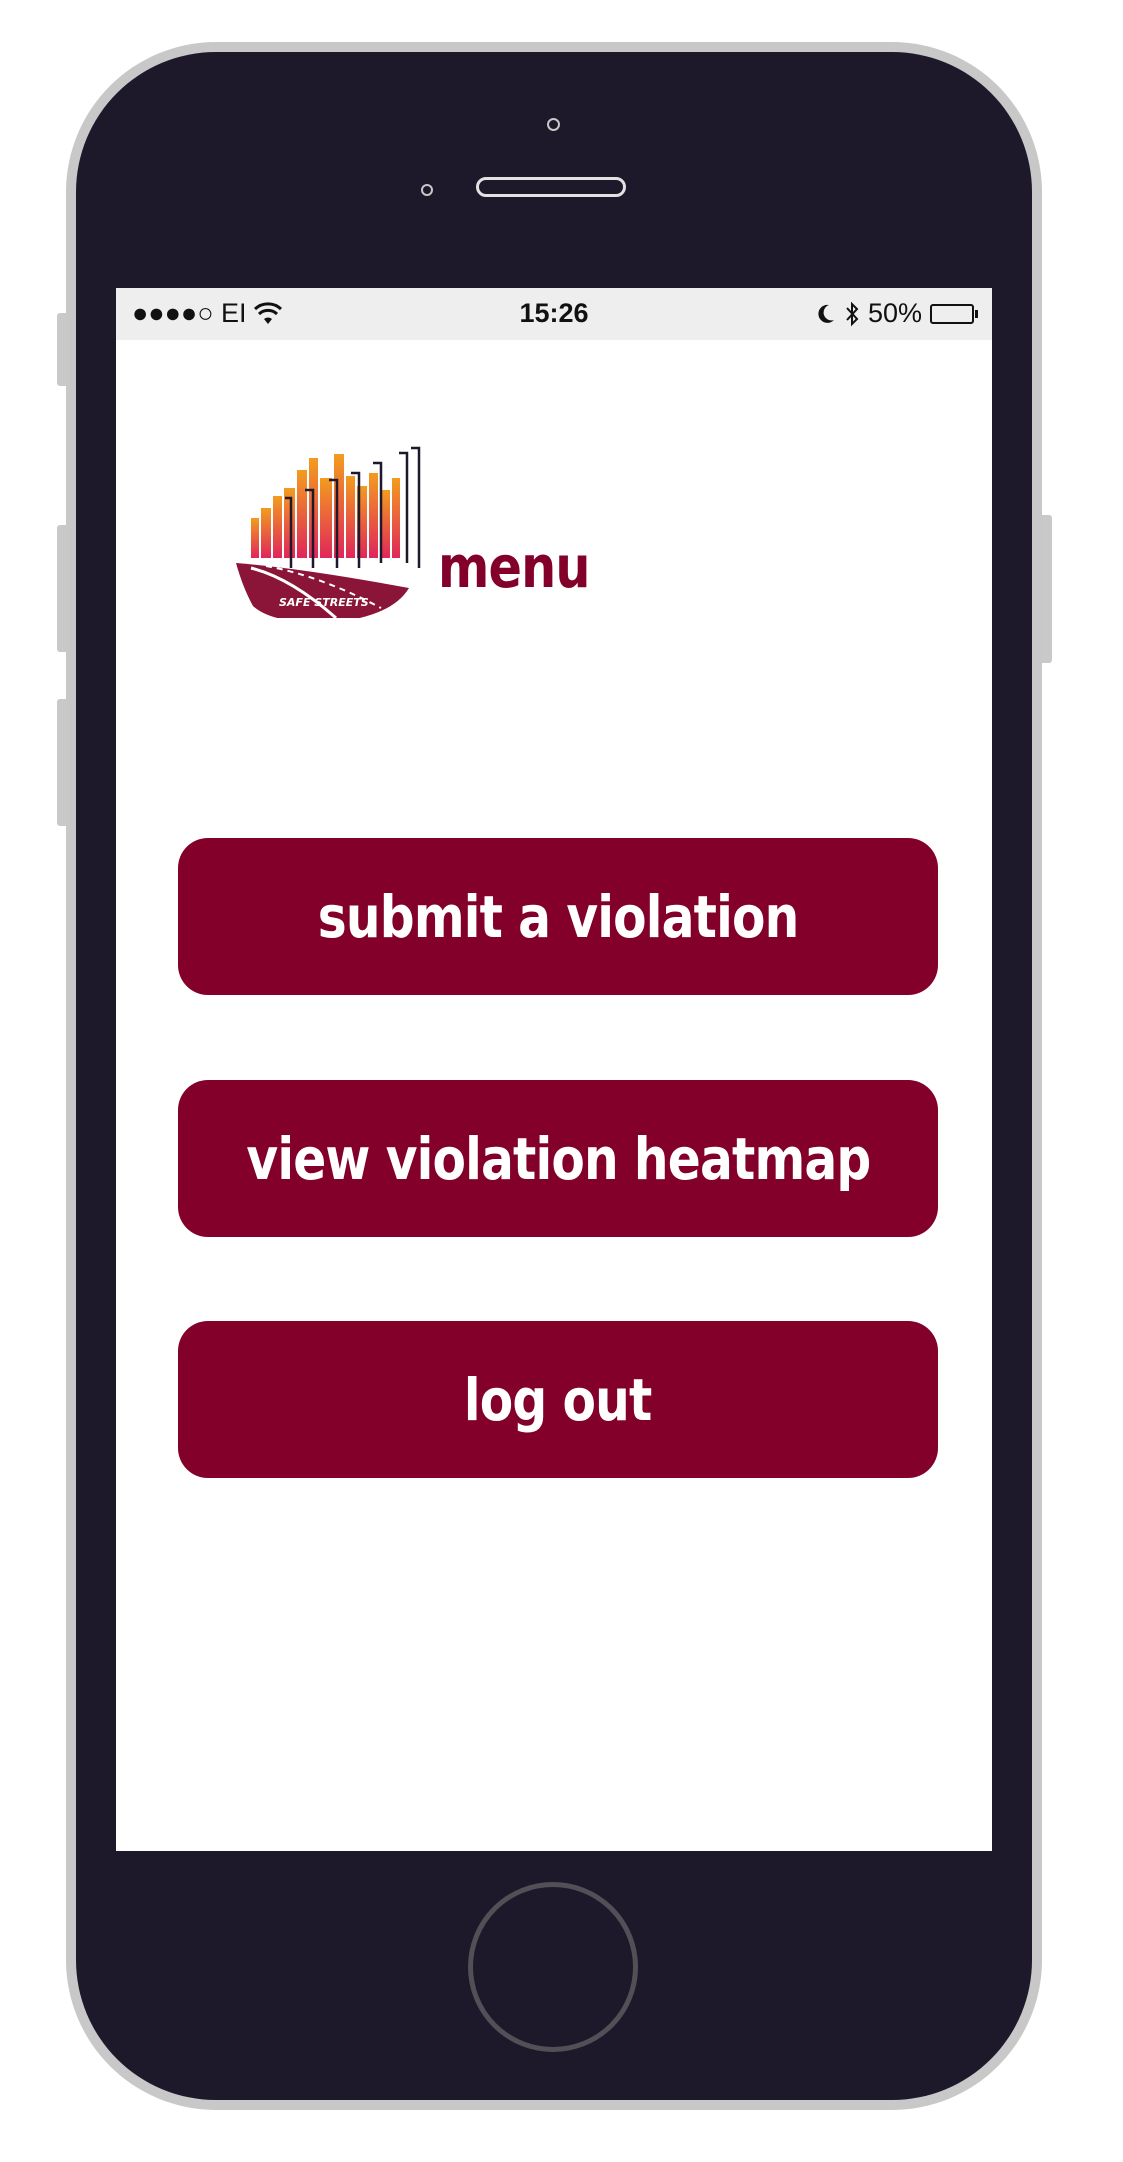  I want to click on front-camera-icon, so click(553, 124).